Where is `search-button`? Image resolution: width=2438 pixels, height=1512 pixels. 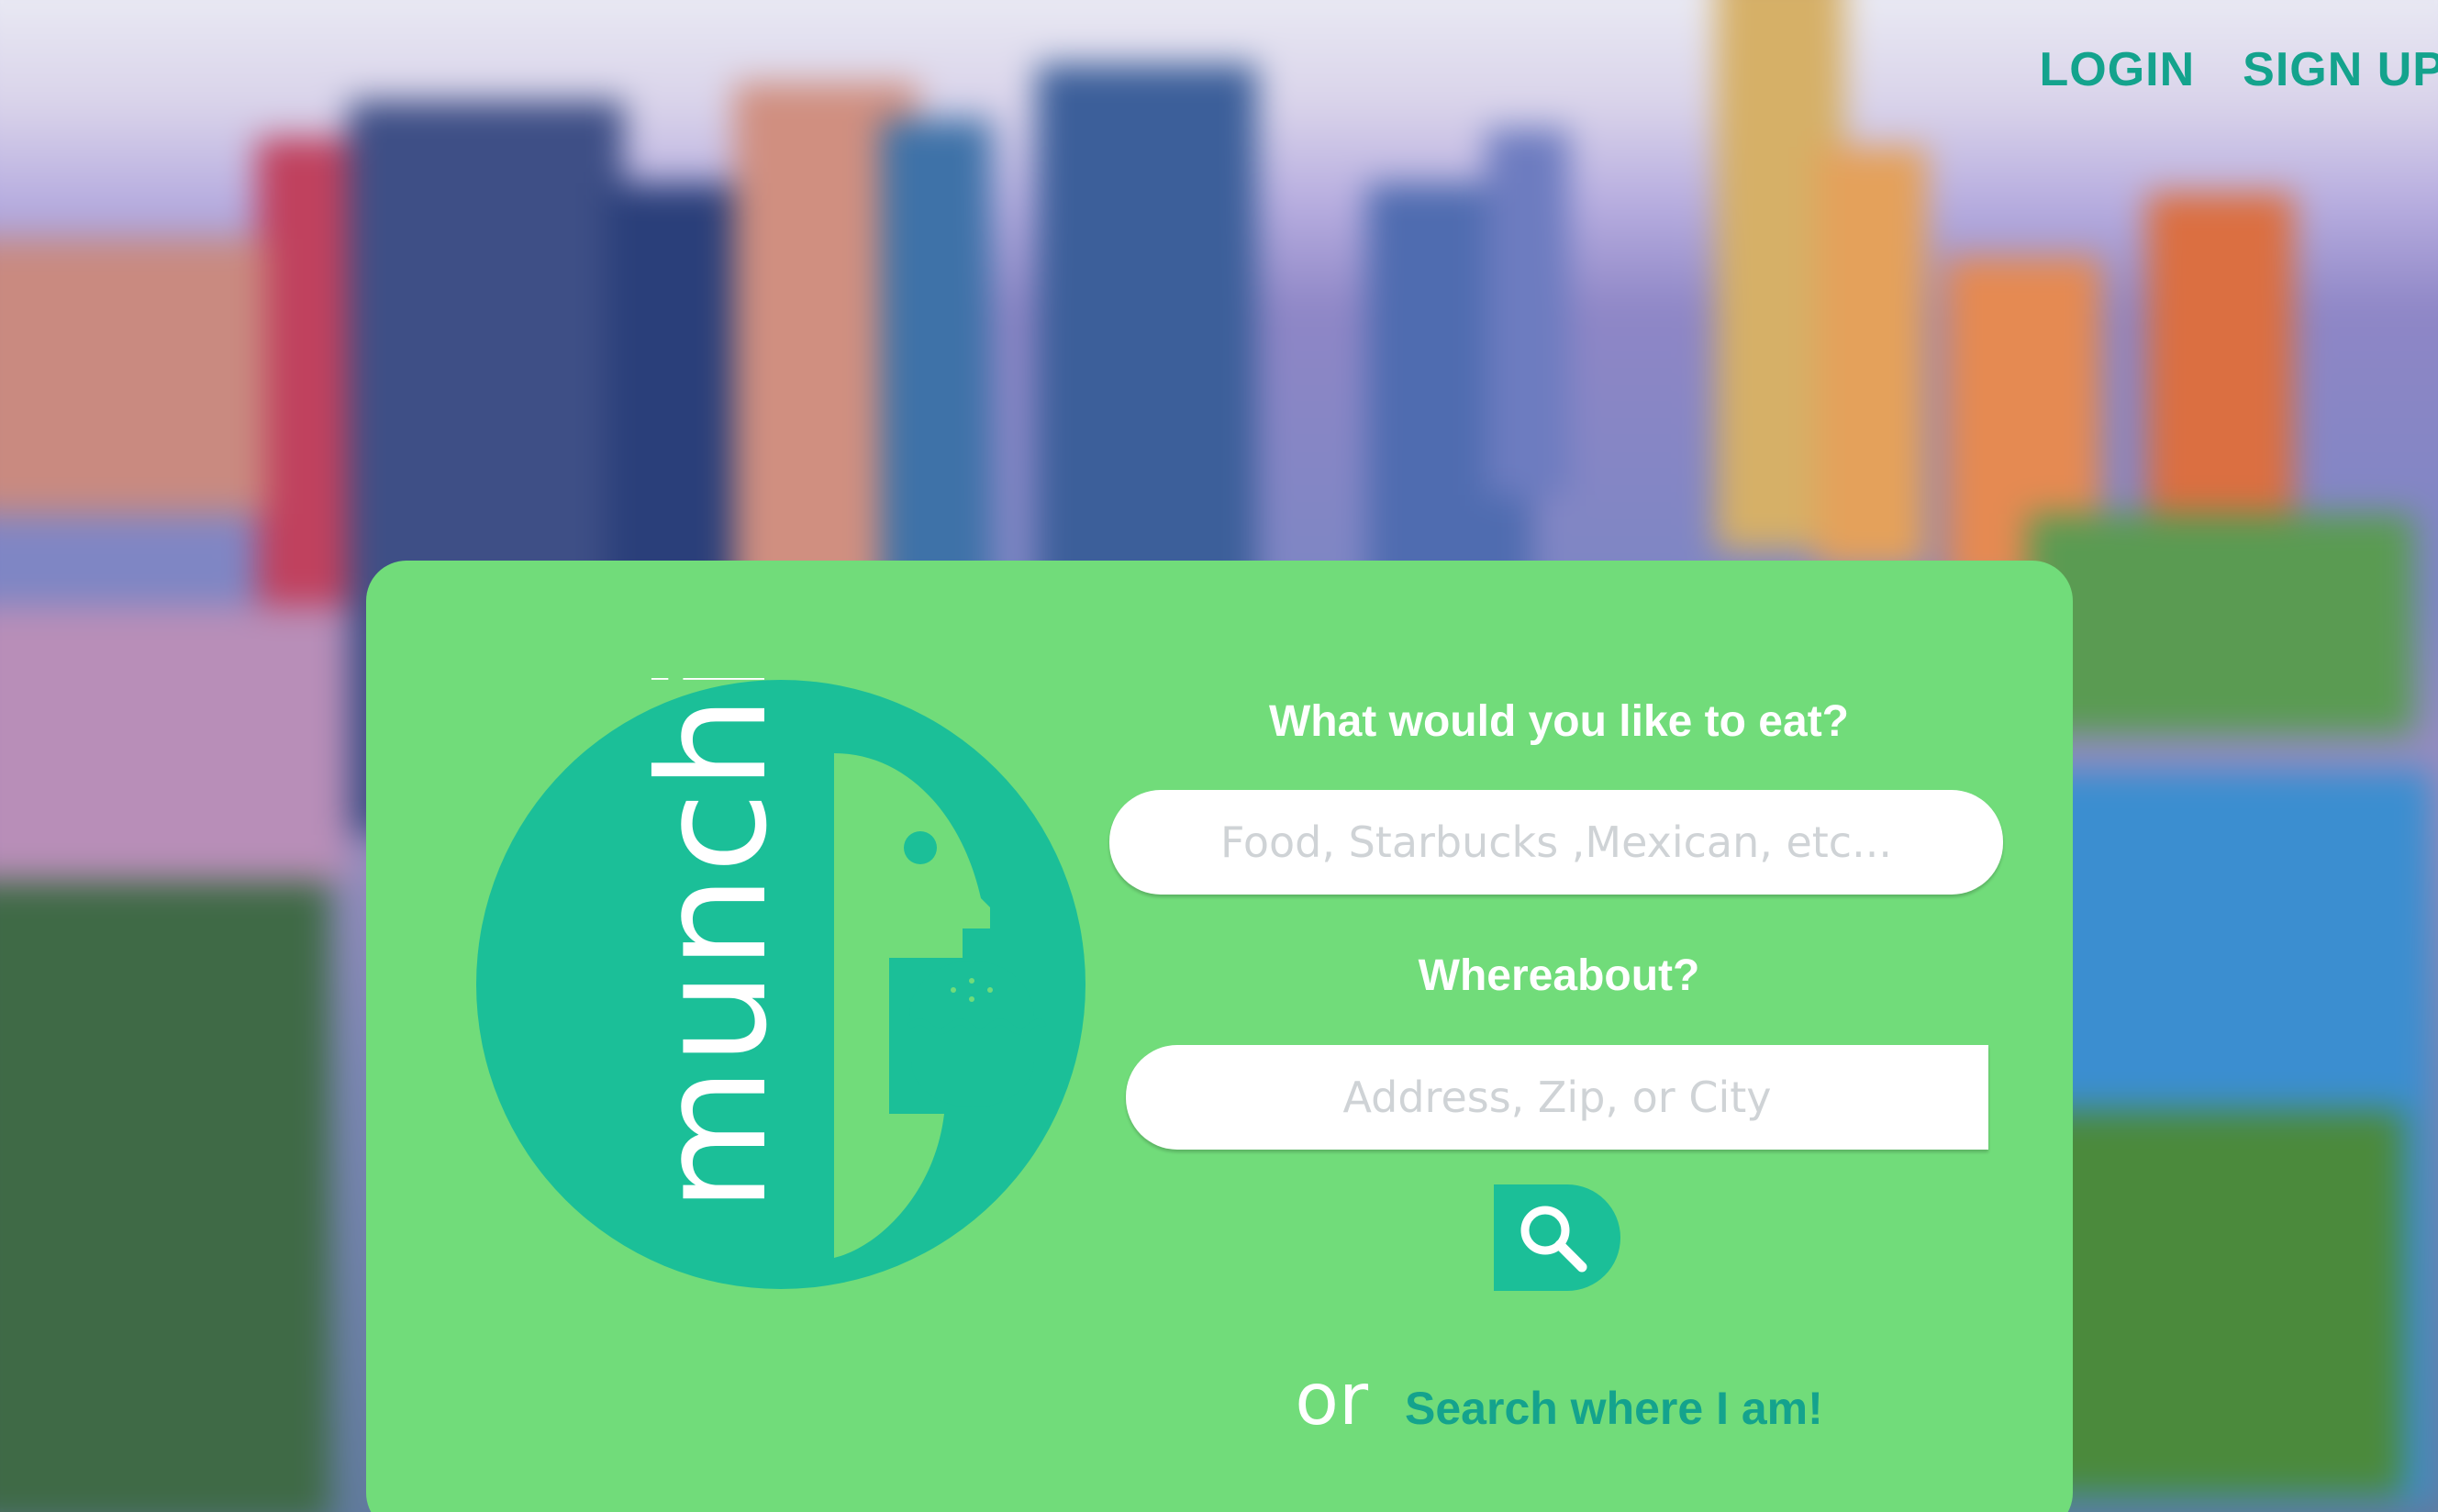
search-button is located at coordinates (1557, 1237).